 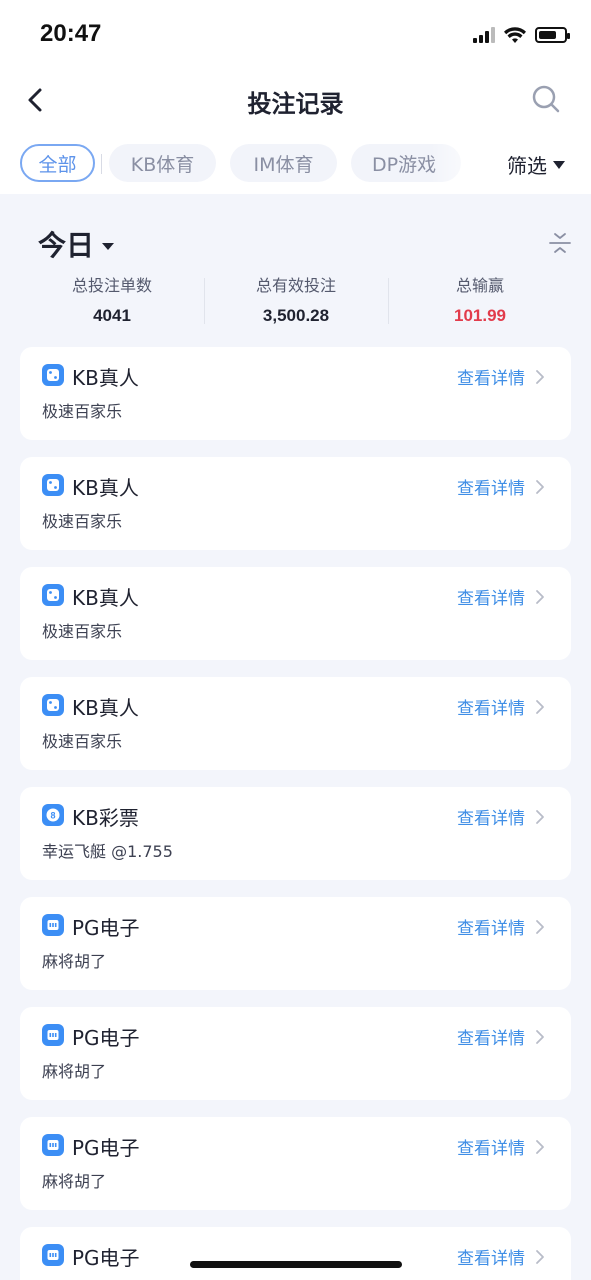 What do you see at coordinates (296, 299) in the screenshot?
I see `stat-valid-bets: 总有效投注 3,500.28` at bounding box center [296, 299].